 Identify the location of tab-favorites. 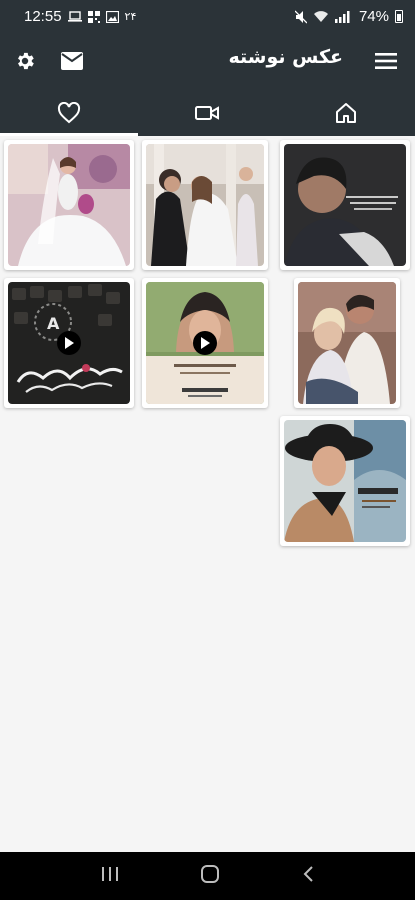
(69, 112).